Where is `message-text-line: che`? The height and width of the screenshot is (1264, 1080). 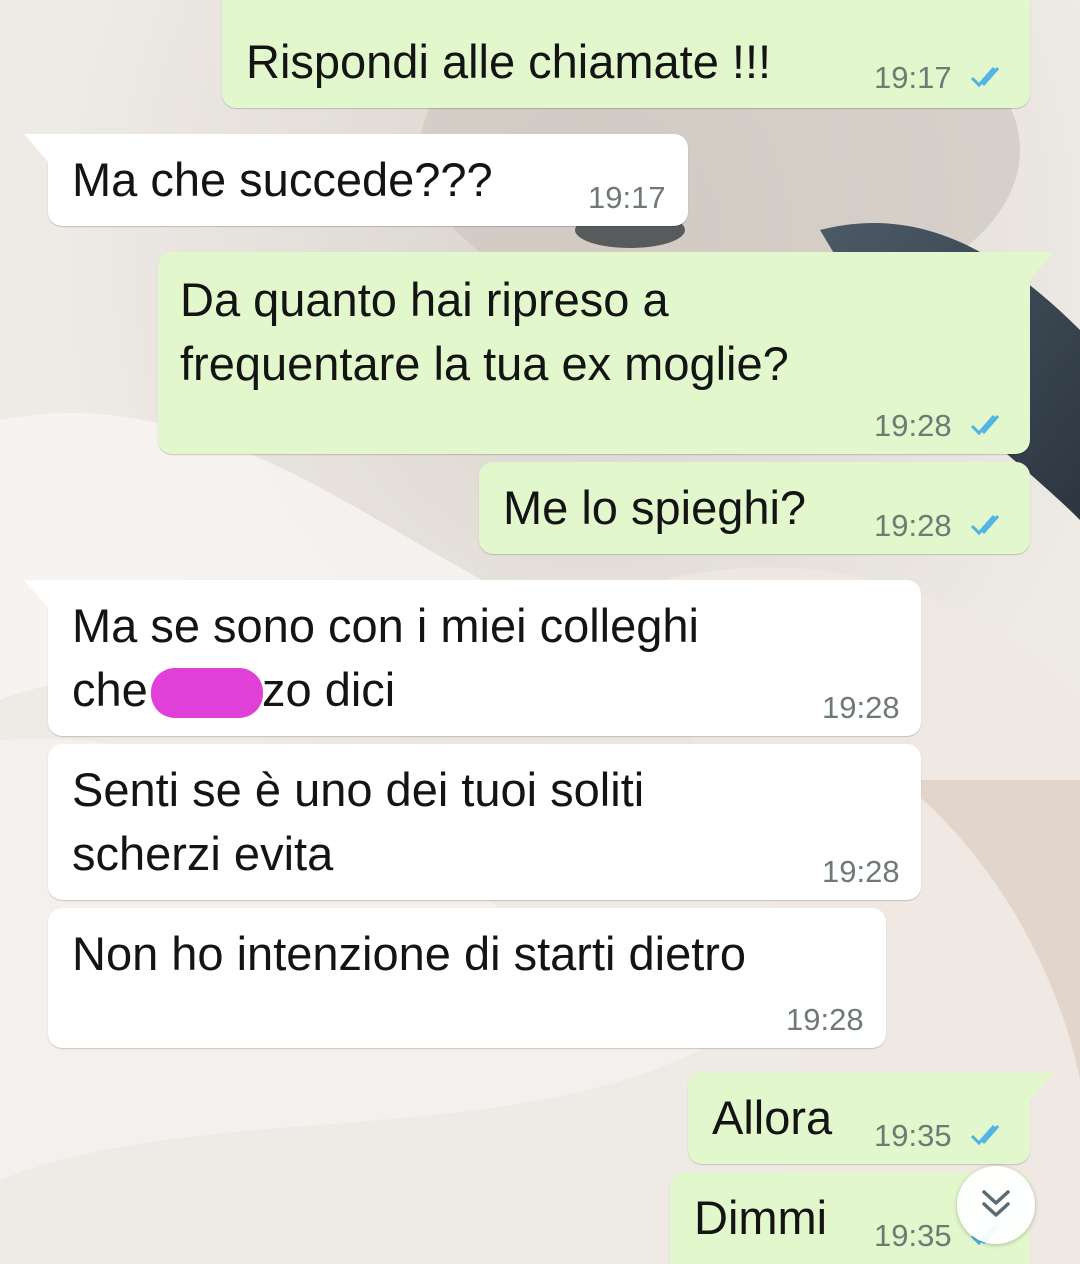 message-text-line: che is located at coordinates (110, 689).